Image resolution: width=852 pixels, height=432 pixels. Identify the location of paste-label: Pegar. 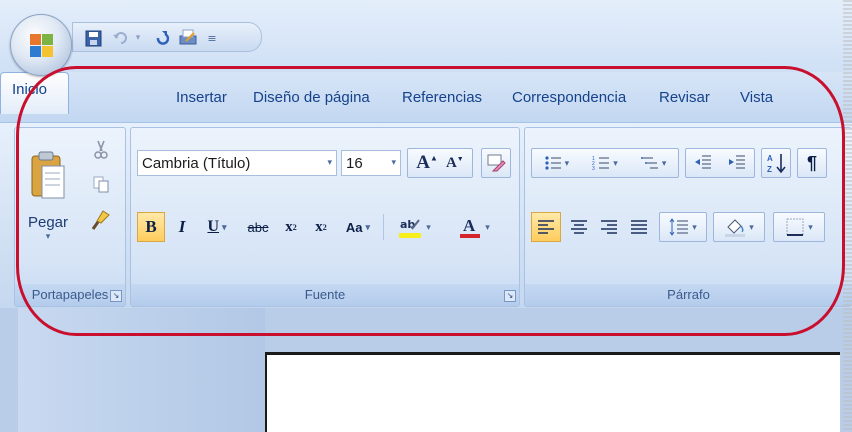
(48, 222).